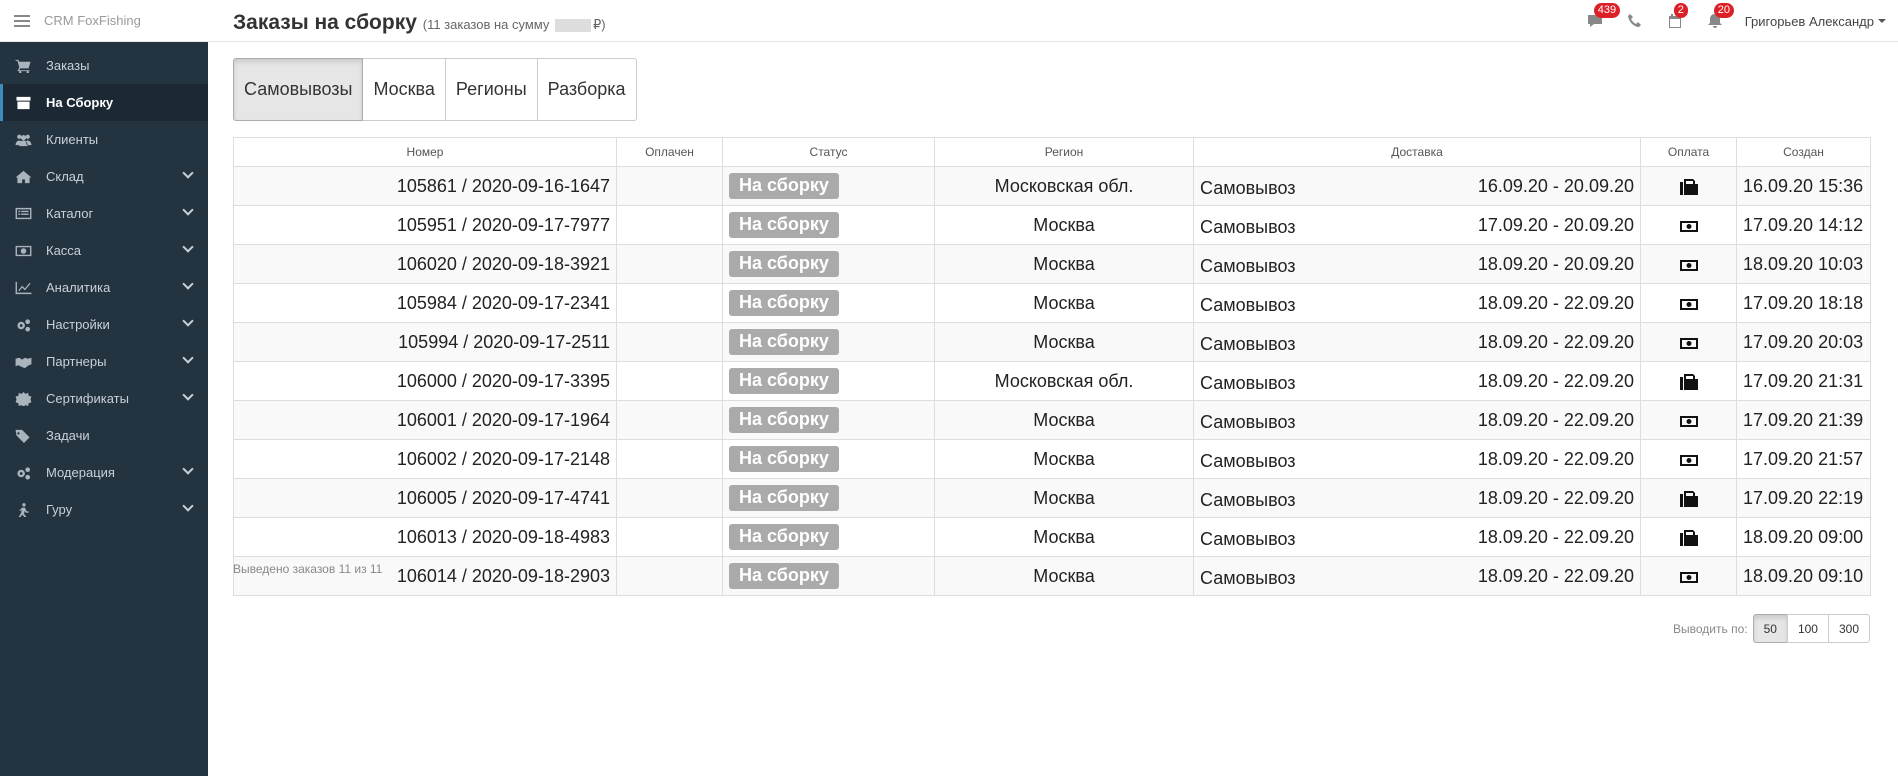  I want to click on cell-created: 18.09.20 09:00, so click(1803, 537).